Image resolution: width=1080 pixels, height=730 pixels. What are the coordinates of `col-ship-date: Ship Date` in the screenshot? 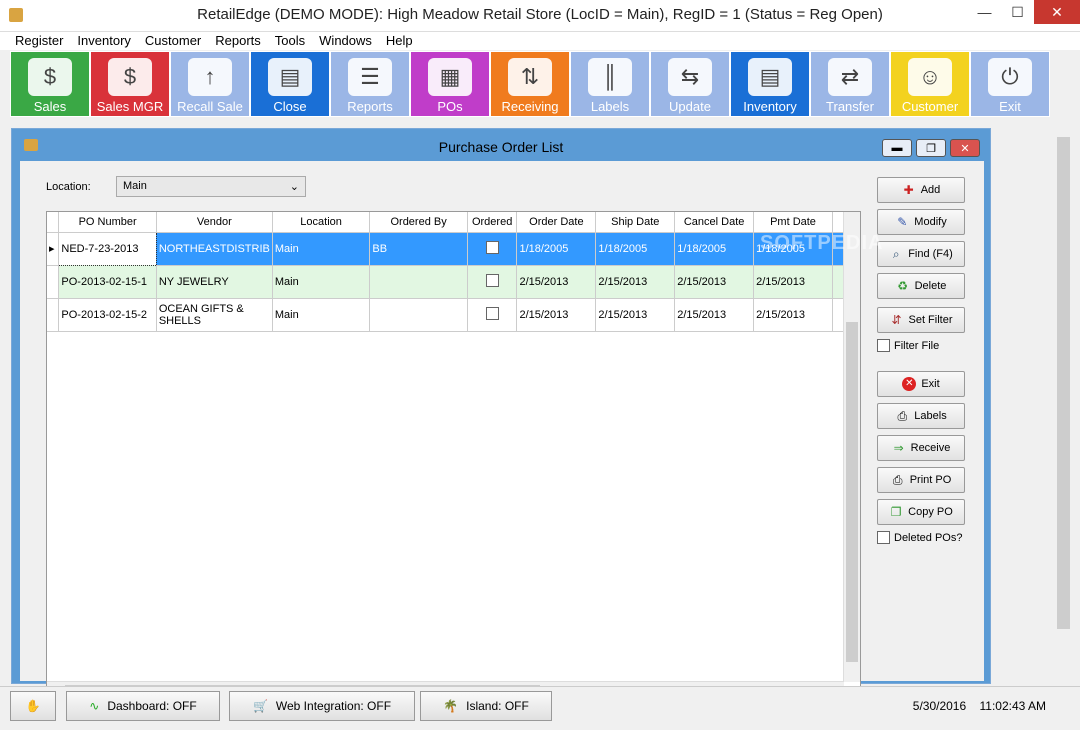 It's located at (635, 222).